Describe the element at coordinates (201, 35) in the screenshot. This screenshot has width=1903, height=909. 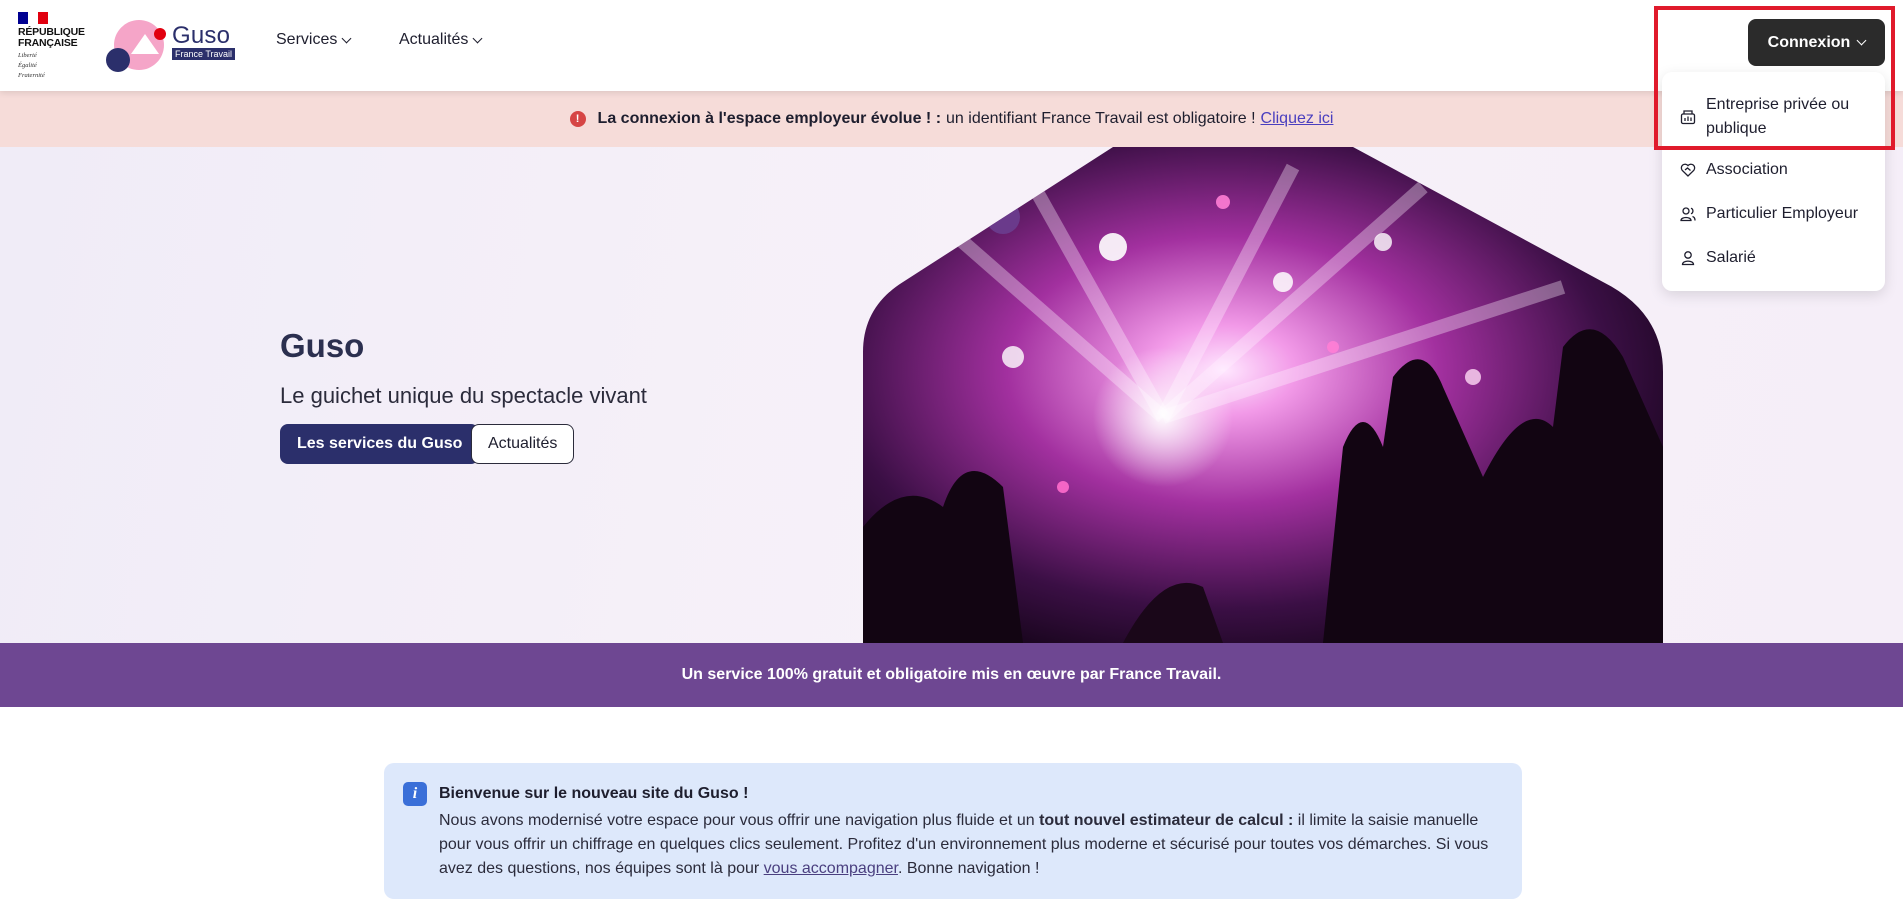
I see `guso-logo-word: Guso` at that location.